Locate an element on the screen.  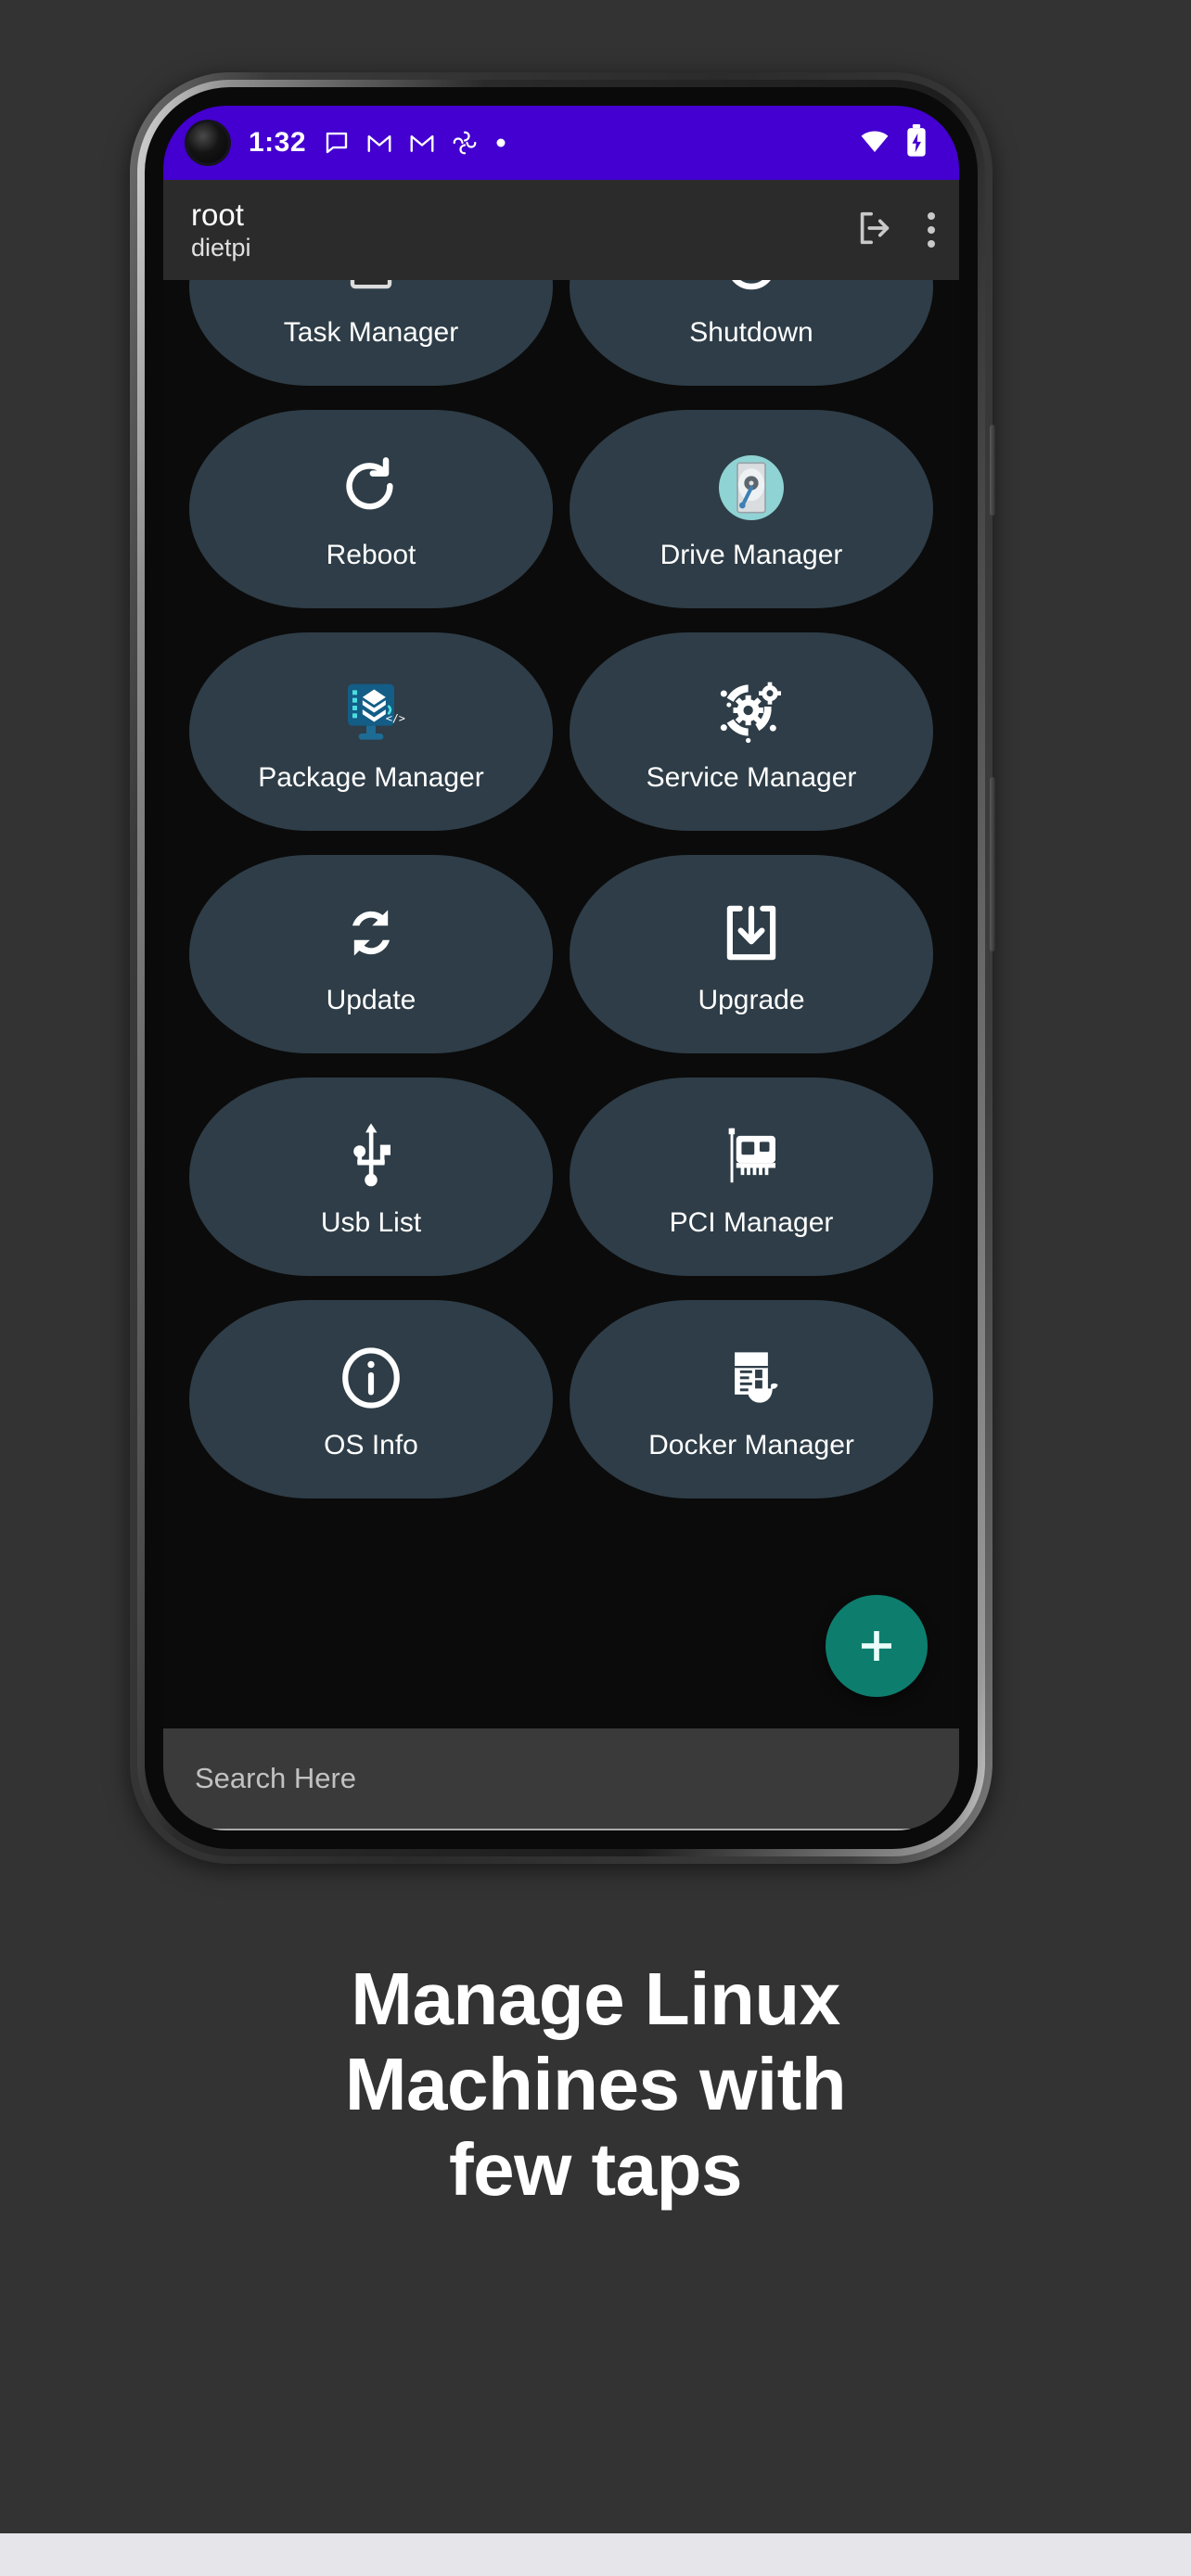
page-title: root is located at coordinates (217, 215).